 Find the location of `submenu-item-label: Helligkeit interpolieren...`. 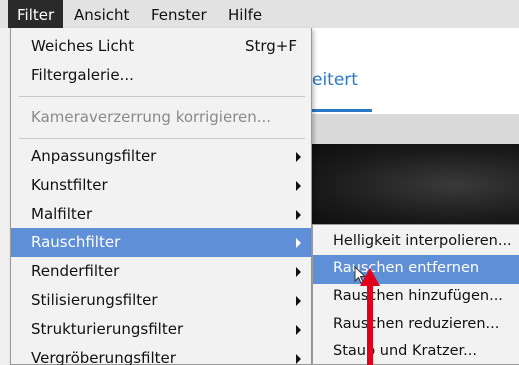

submenu-item-label: Helligkeit interpolieren... is located at coordinates (422, 241).